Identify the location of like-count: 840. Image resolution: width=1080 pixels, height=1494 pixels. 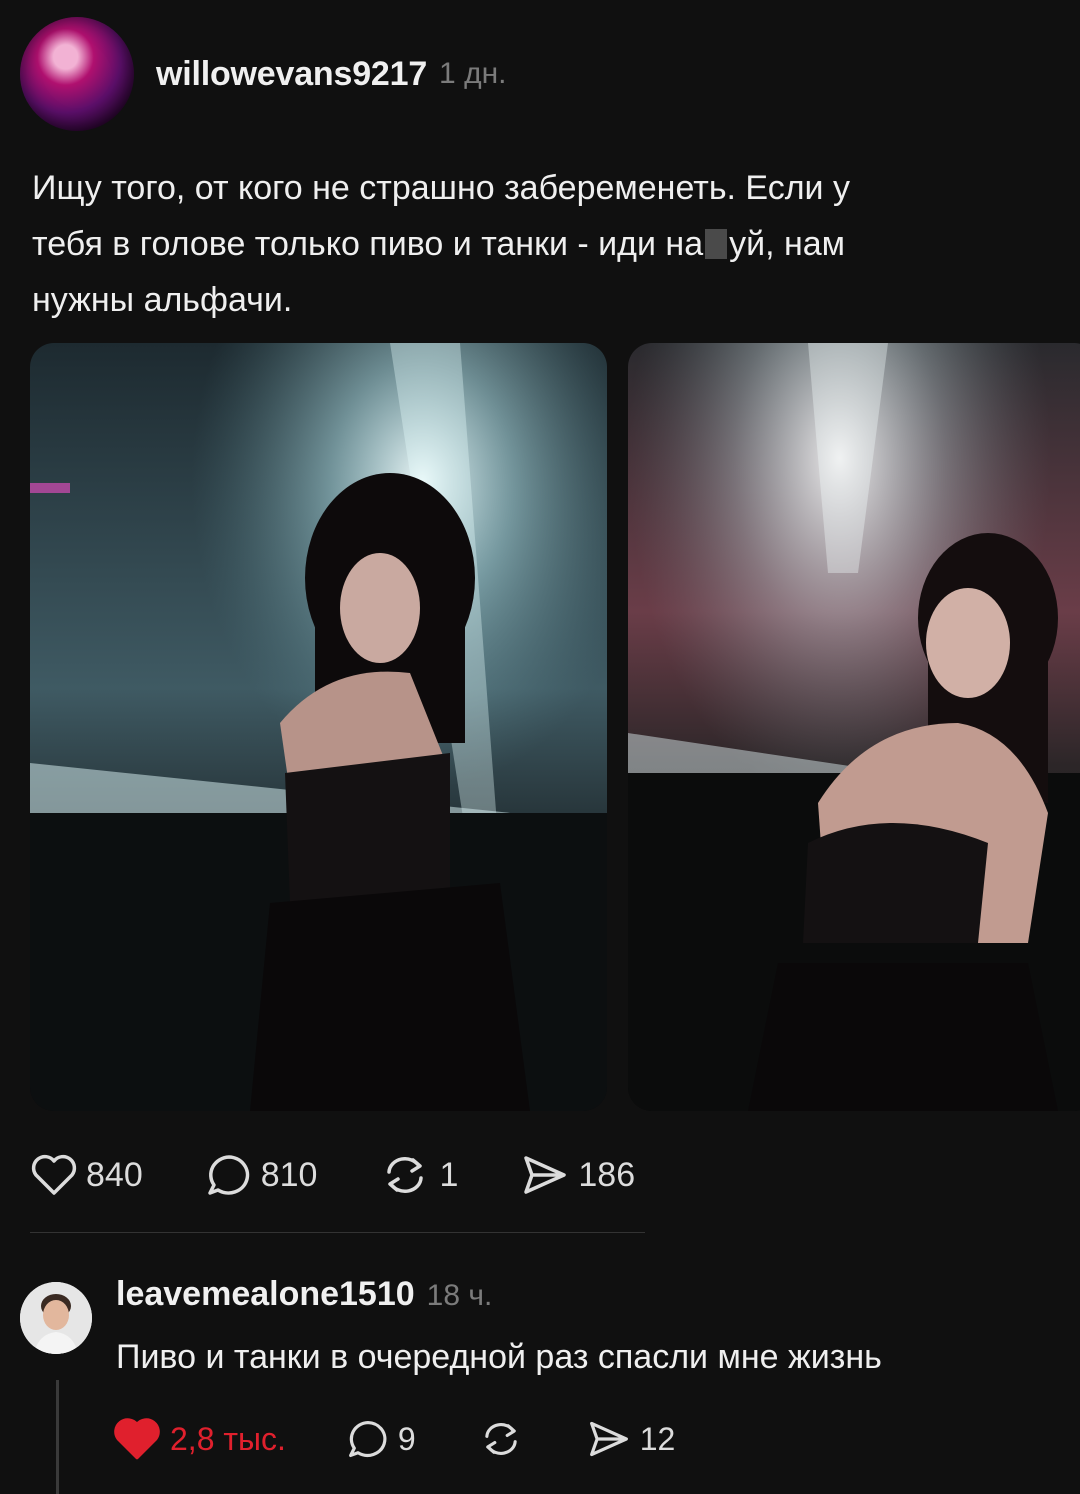
(114, 1174).